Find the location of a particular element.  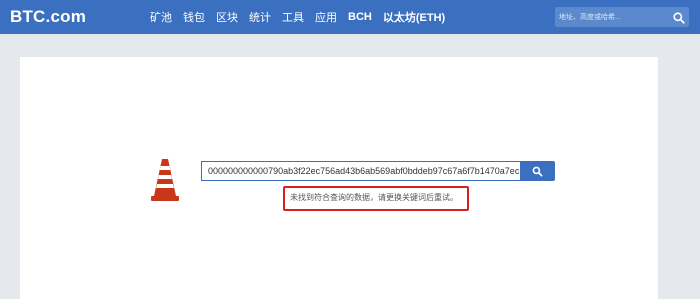

nav-search-button is located at coordinates (679, 17).